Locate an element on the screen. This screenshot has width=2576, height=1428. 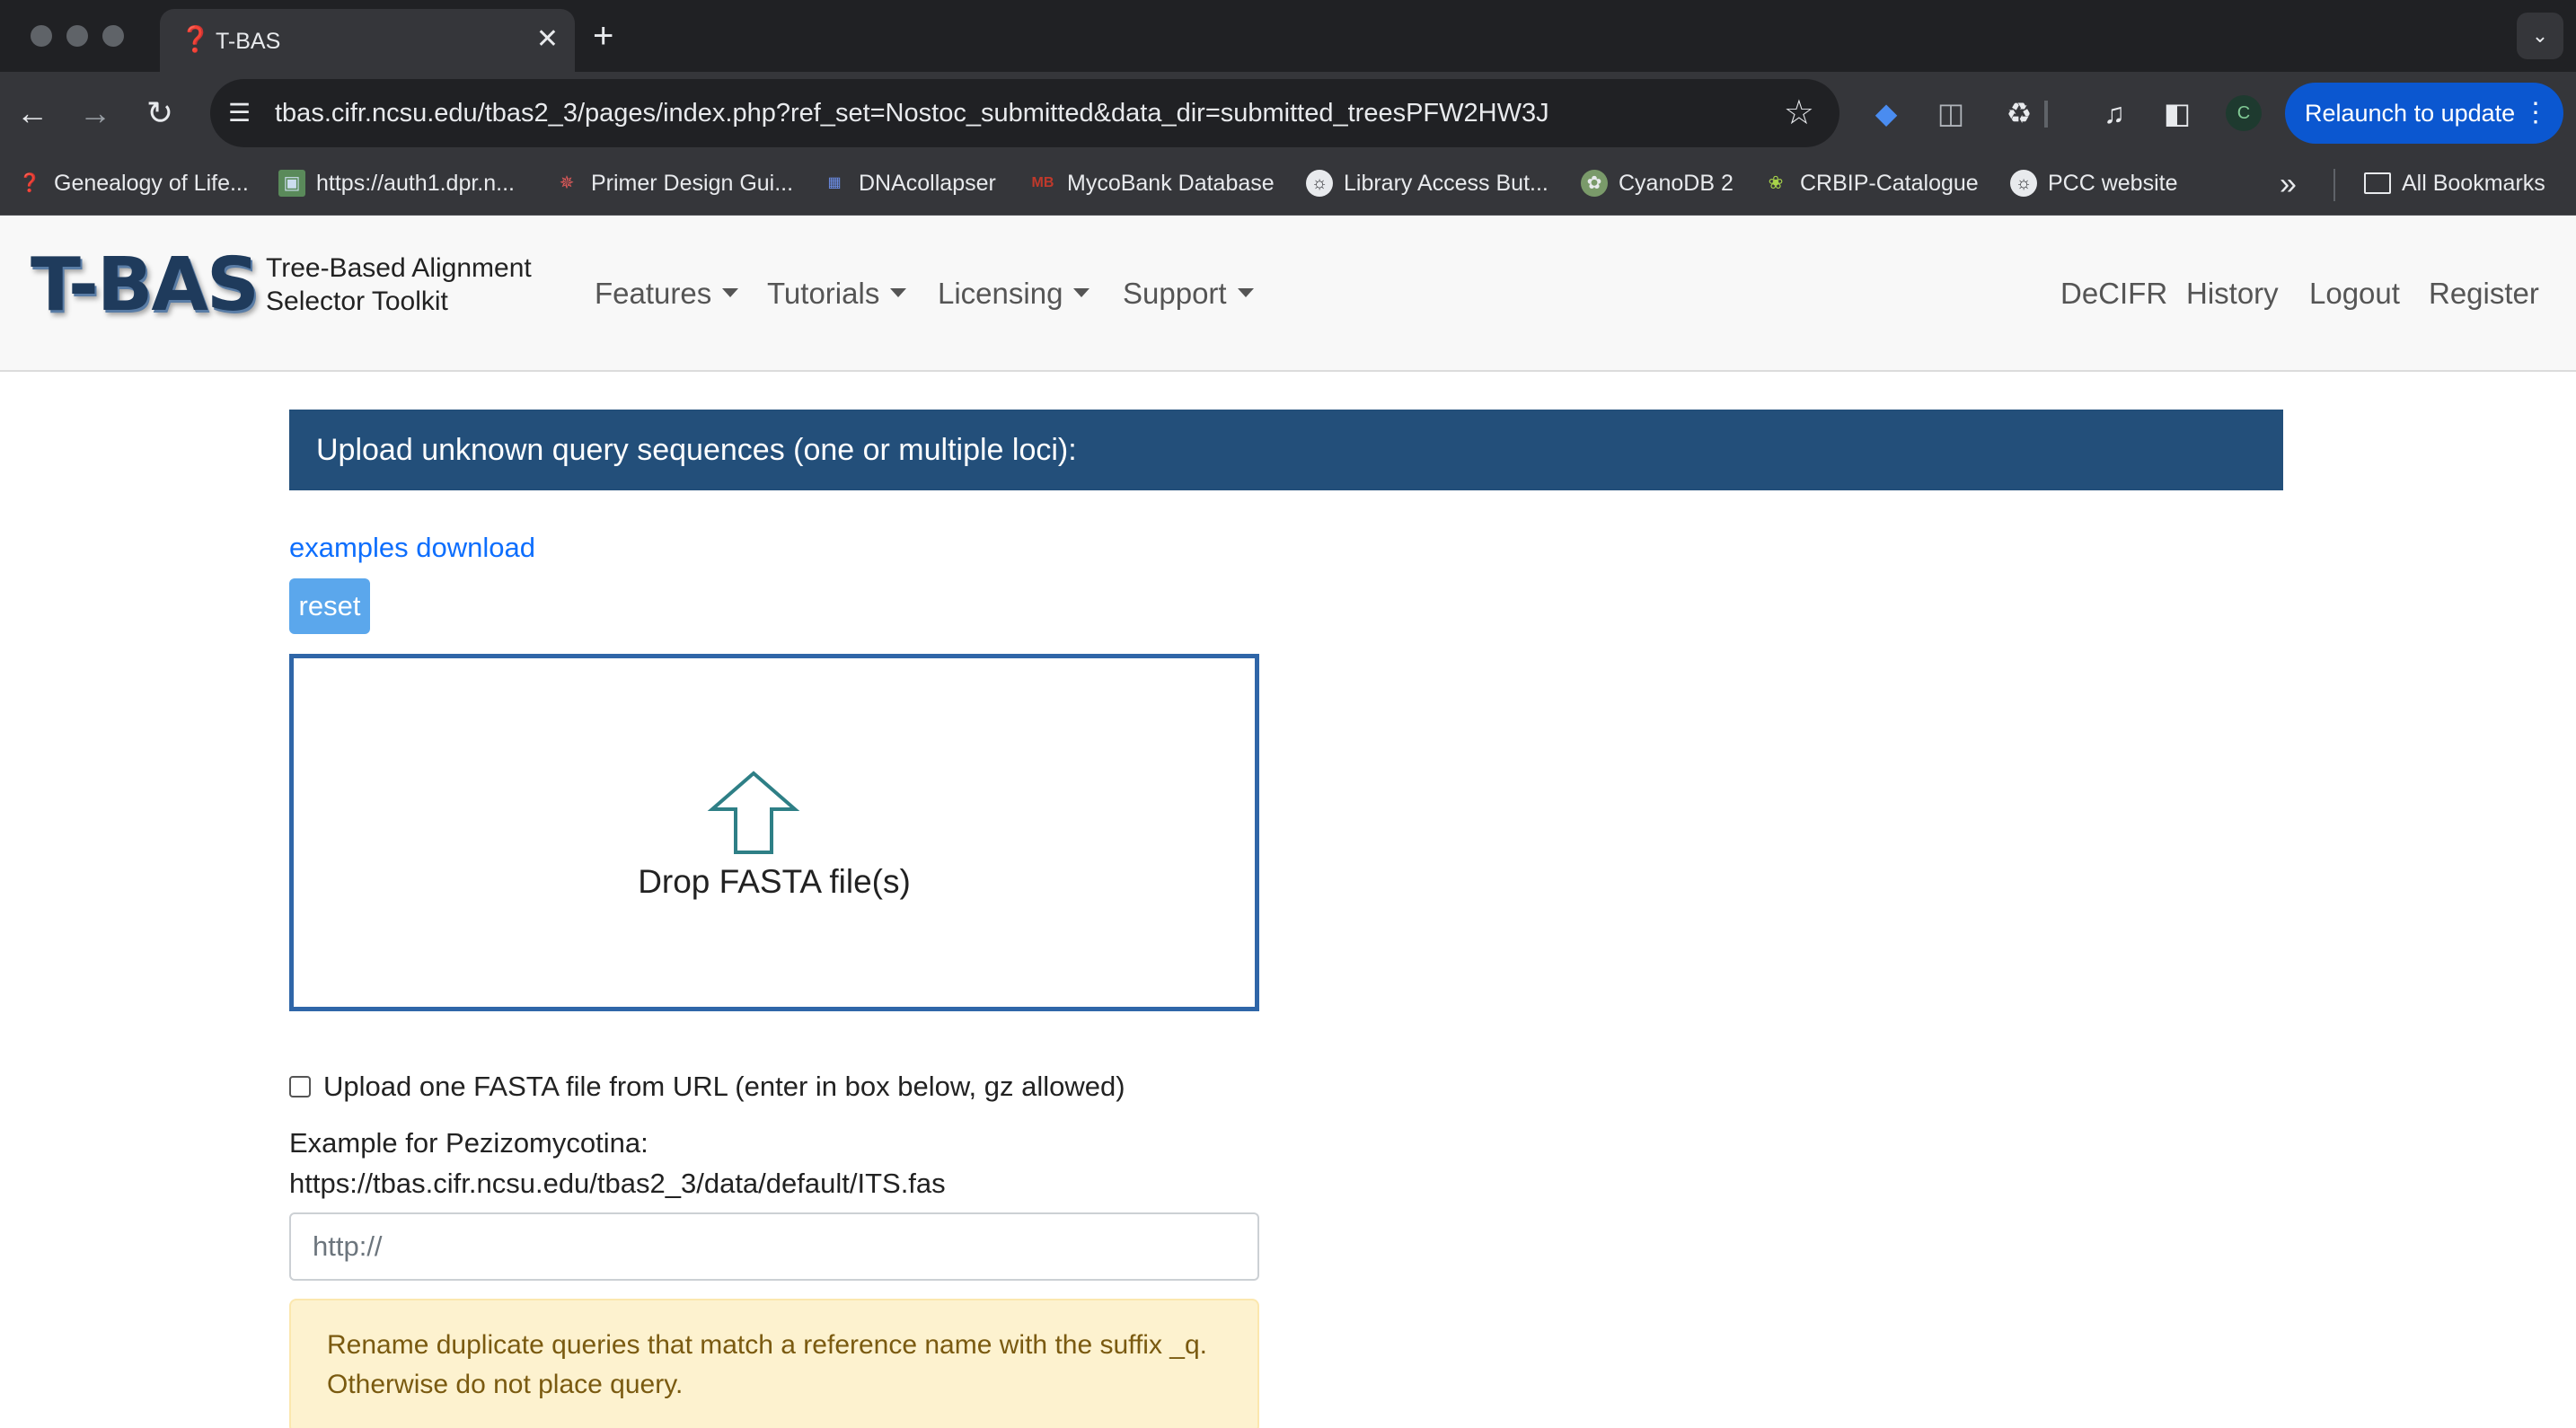
bookmark-label: PCC website is located at coordinates (2113, 183).